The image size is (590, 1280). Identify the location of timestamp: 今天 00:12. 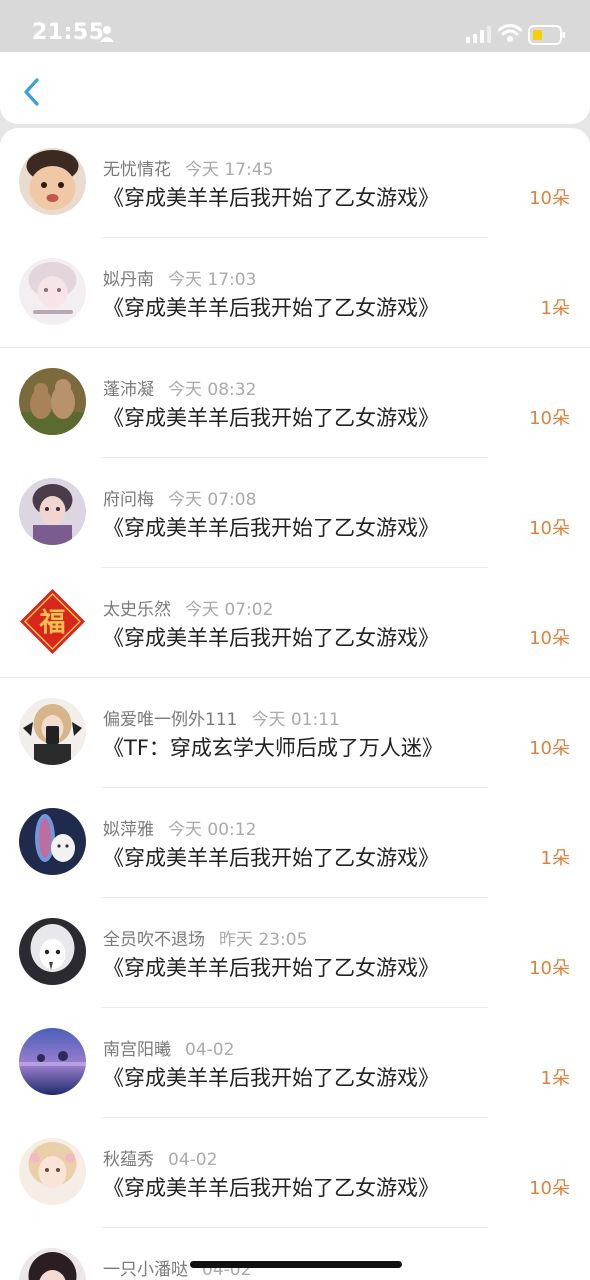
(212, 830).